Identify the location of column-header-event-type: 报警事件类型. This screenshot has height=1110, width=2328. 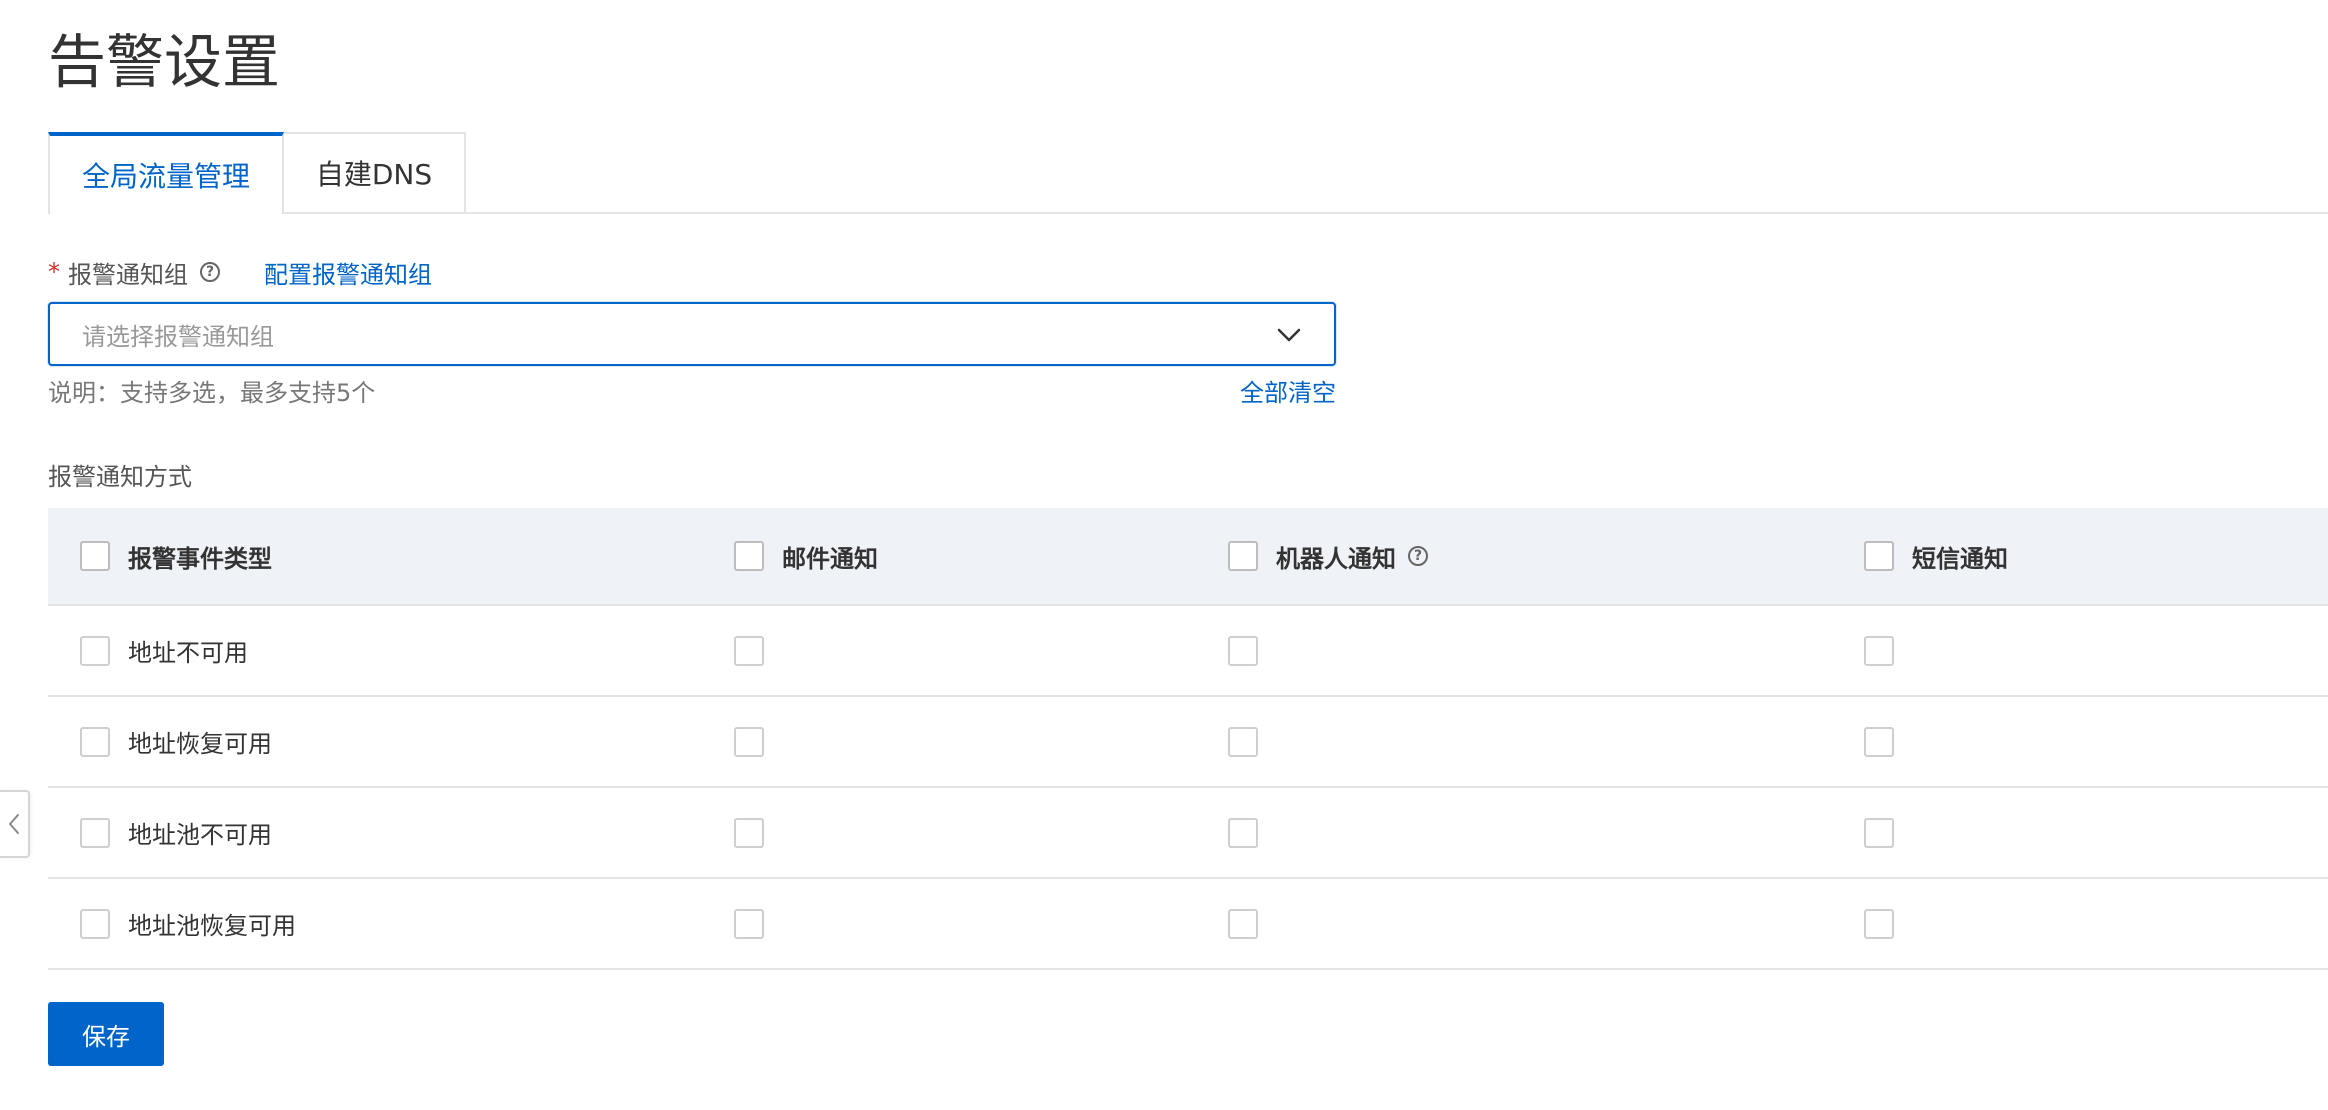
(200, 558).